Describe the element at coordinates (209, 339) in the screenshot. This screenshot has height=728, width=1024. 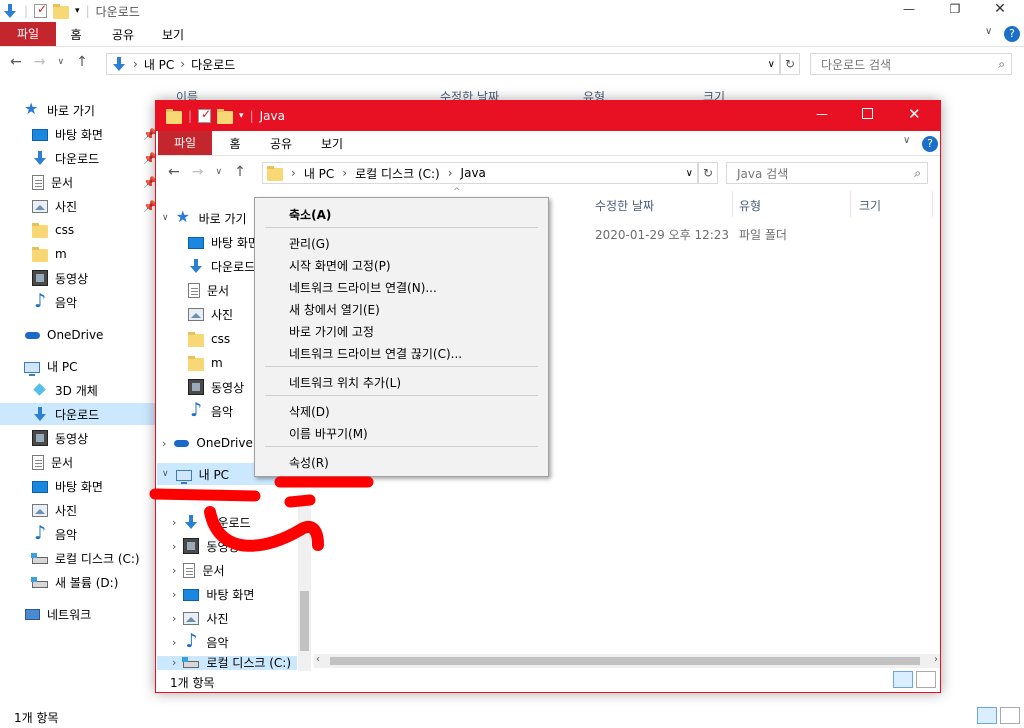
I see `java-nav-css: css` at that location.